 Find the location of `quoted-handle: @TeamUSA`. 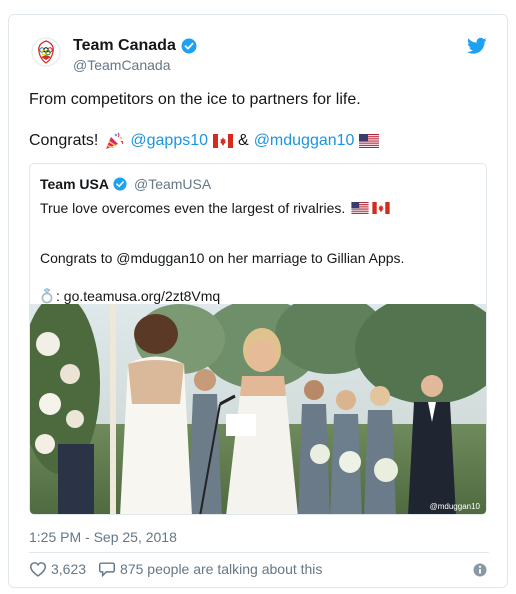

quoted-handle: @TeamUSA is located at coordinates (172, 184).